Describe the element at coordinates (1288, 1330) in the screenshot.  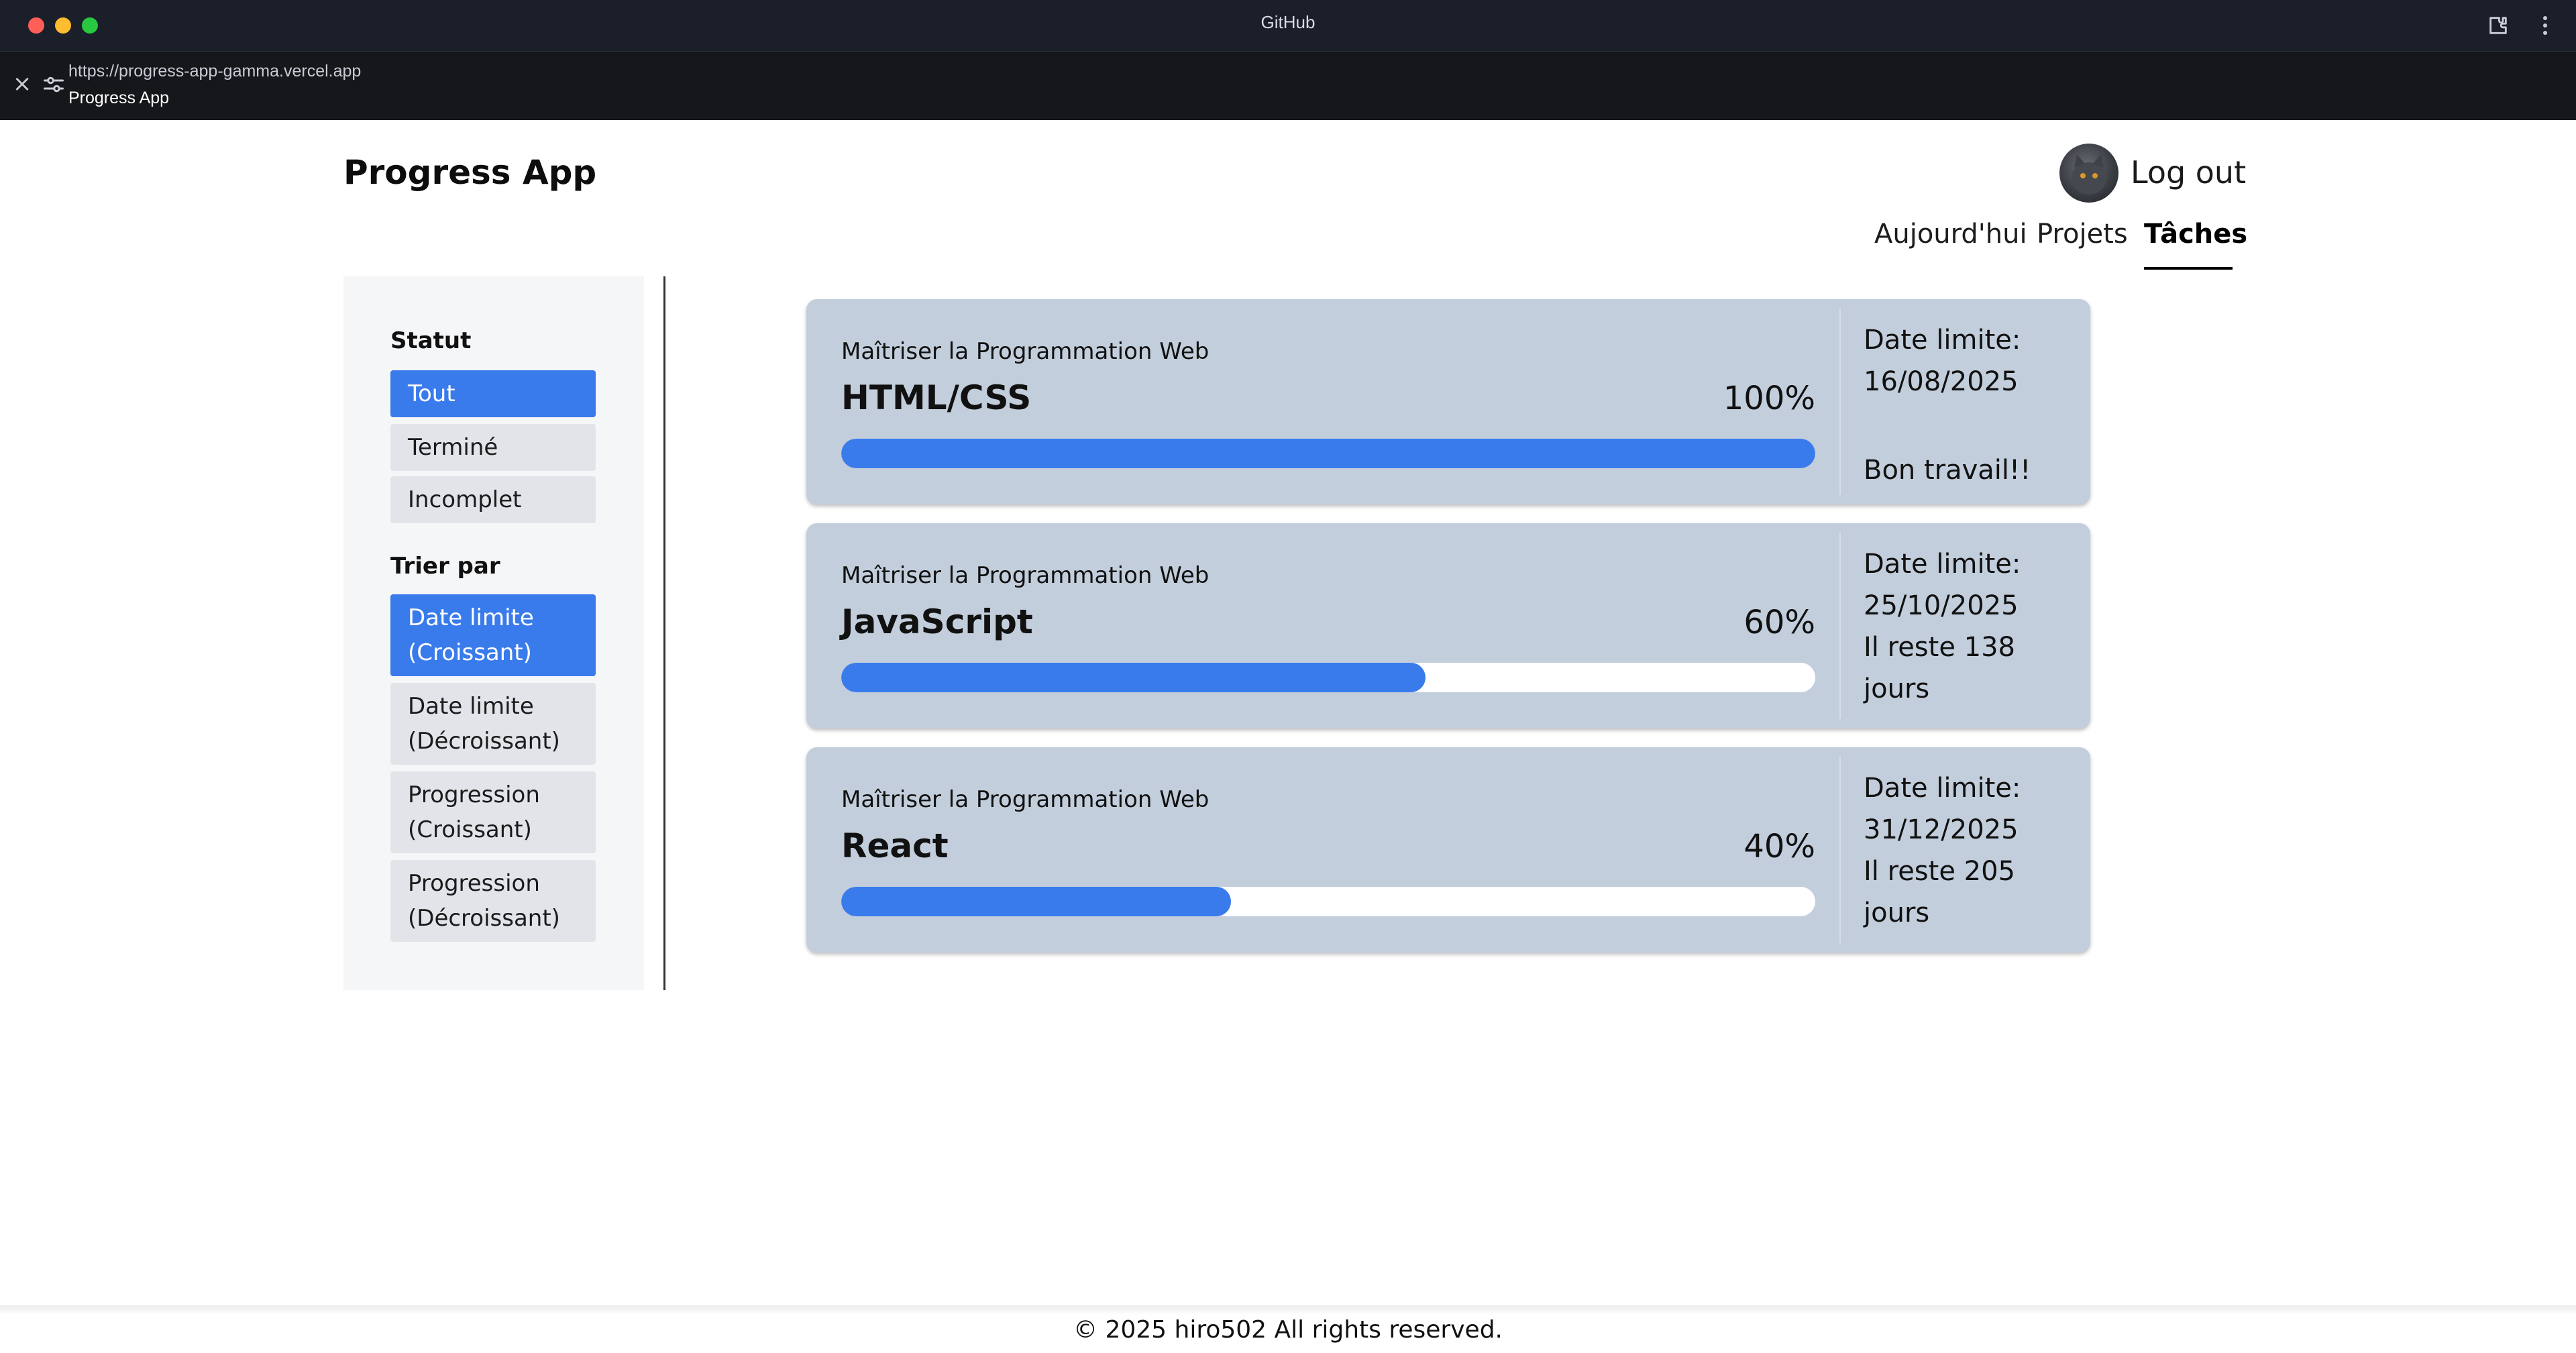
I see `footer-copyright: © 2025 hiro502 All rights reserved.` at that location.